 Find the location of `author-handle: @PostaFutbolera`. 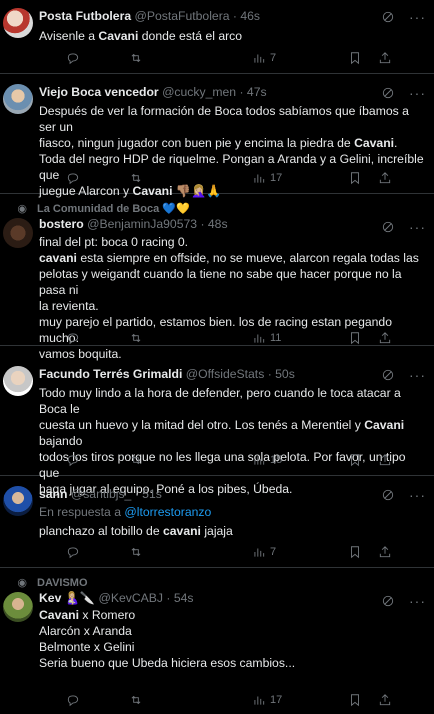

author-handle: @PostaFutbolera is located at coordinates (182, 16).